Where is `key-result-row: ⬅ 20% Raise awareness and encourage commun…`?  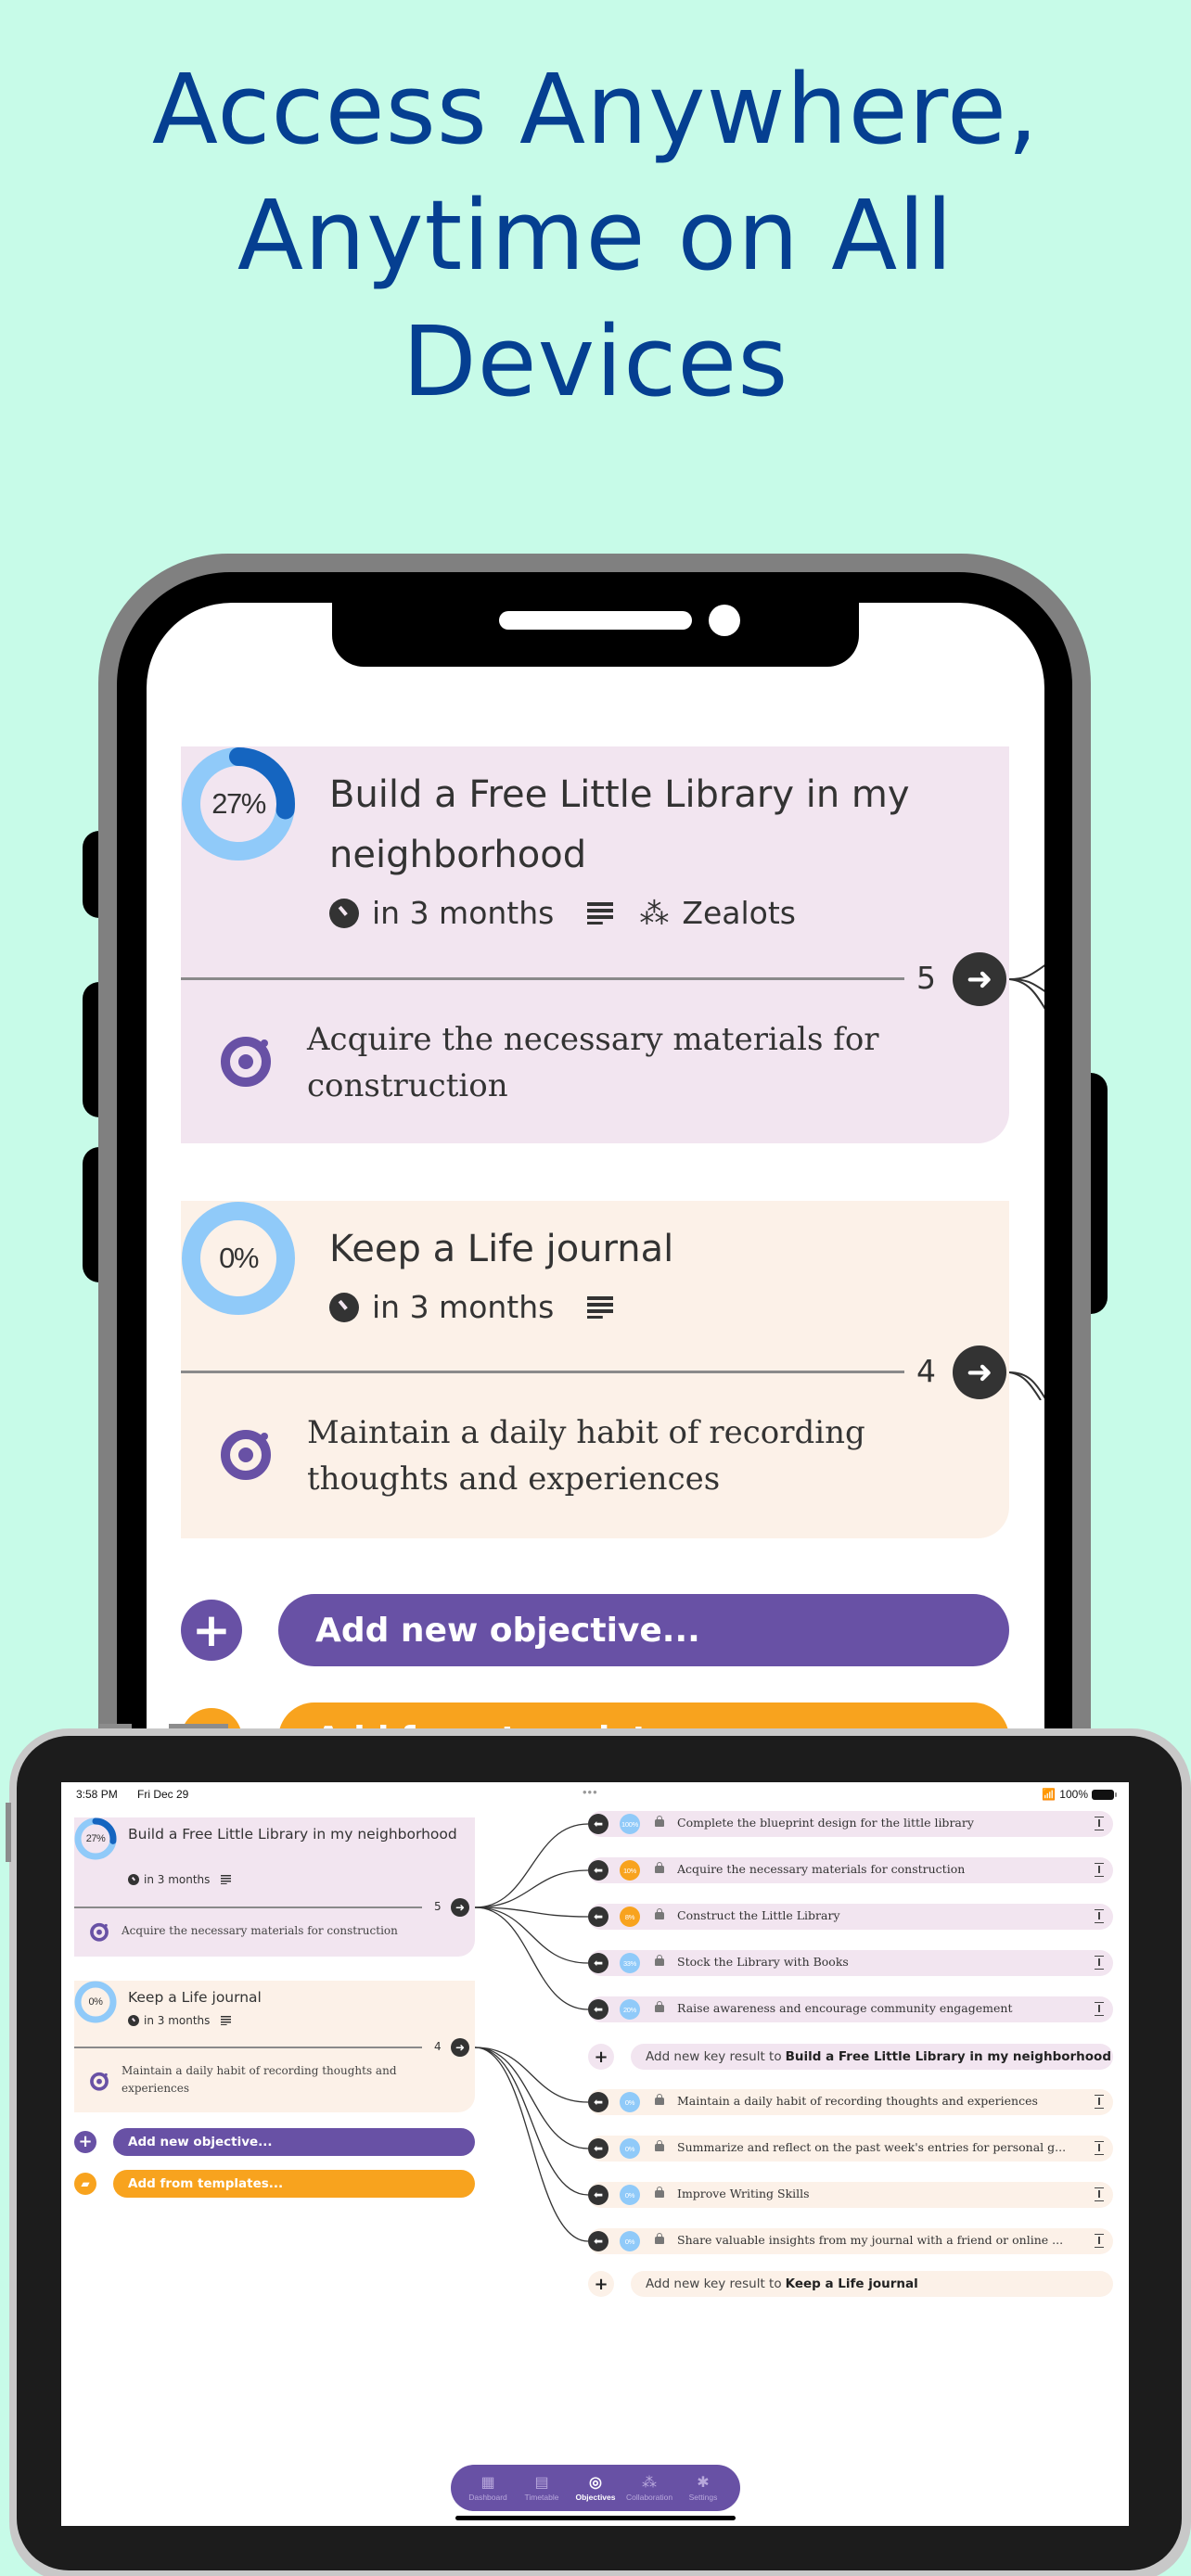 key-result-row: ⬅ 20% Raise awareness and encourage commun… is located at coordinates (850, 2009).